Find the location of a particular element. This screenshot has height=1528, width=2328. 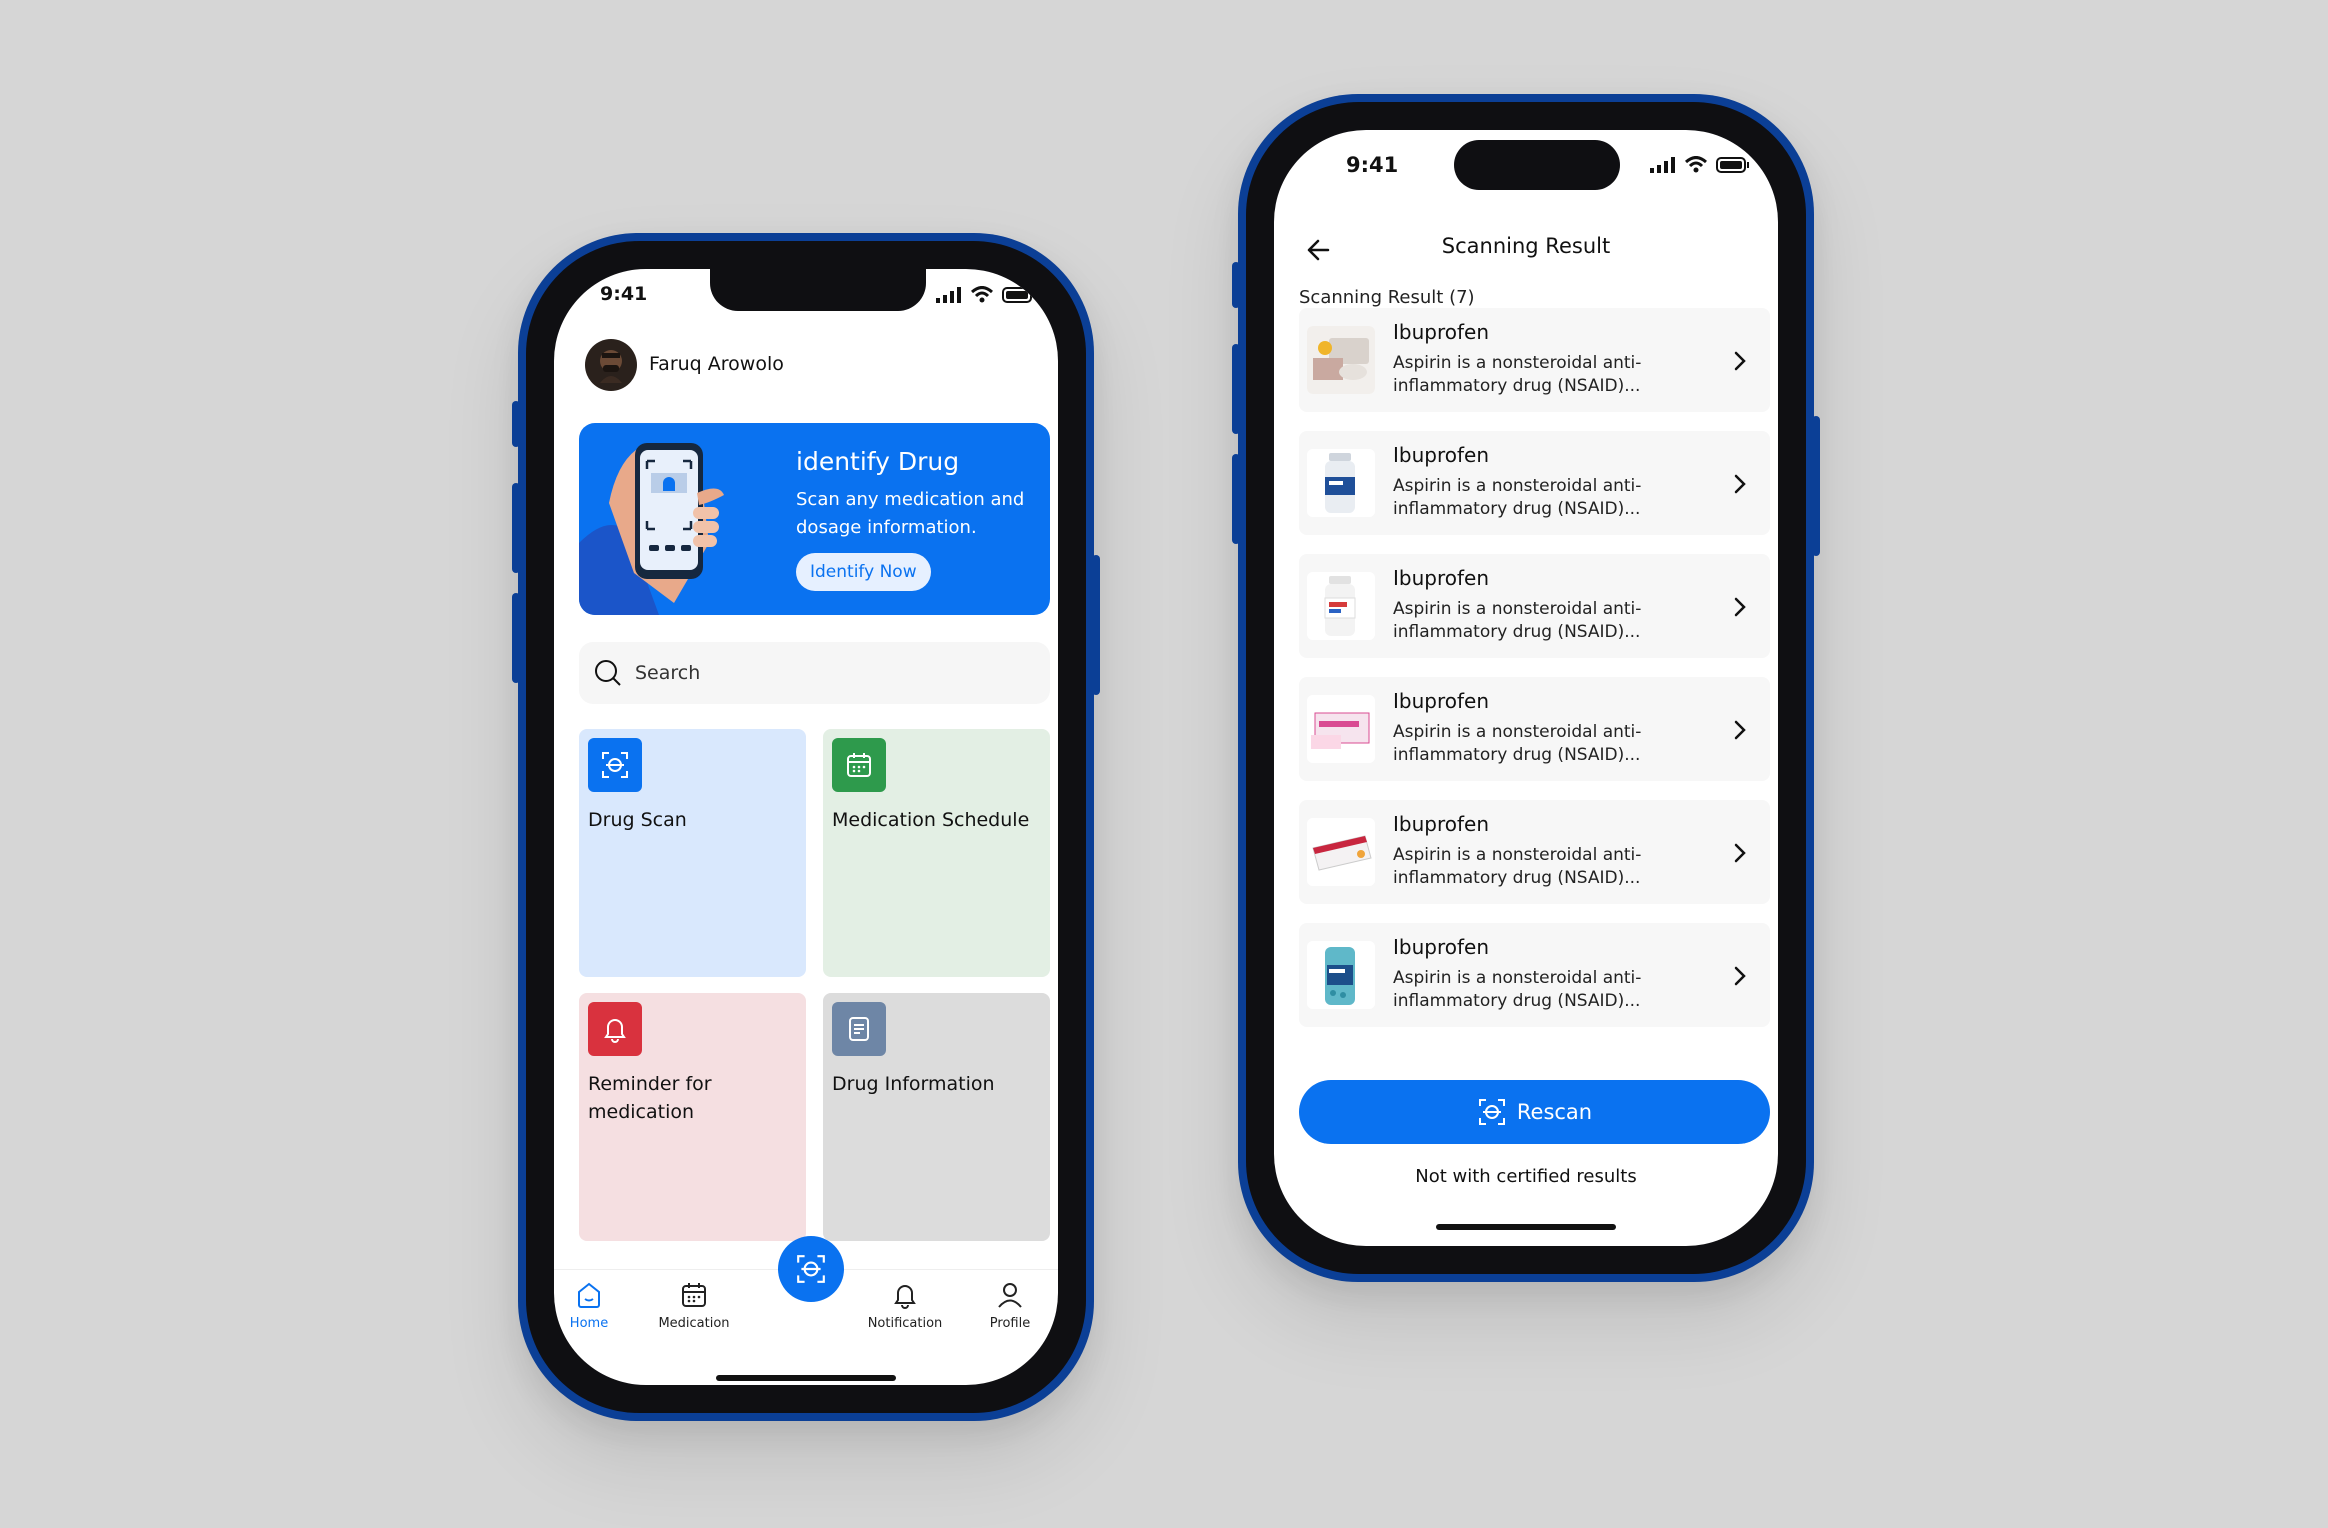

certification-note: Not with certified results is located at coordinates (1526, 1176).